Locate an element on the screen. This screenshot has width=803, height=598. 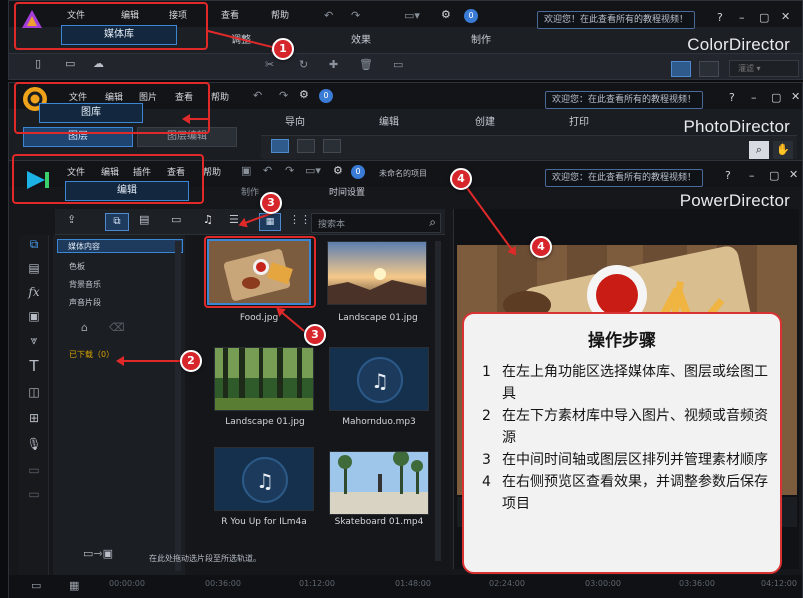
pd-tab-edit: 编辑 is located at coordinates (389, 120).